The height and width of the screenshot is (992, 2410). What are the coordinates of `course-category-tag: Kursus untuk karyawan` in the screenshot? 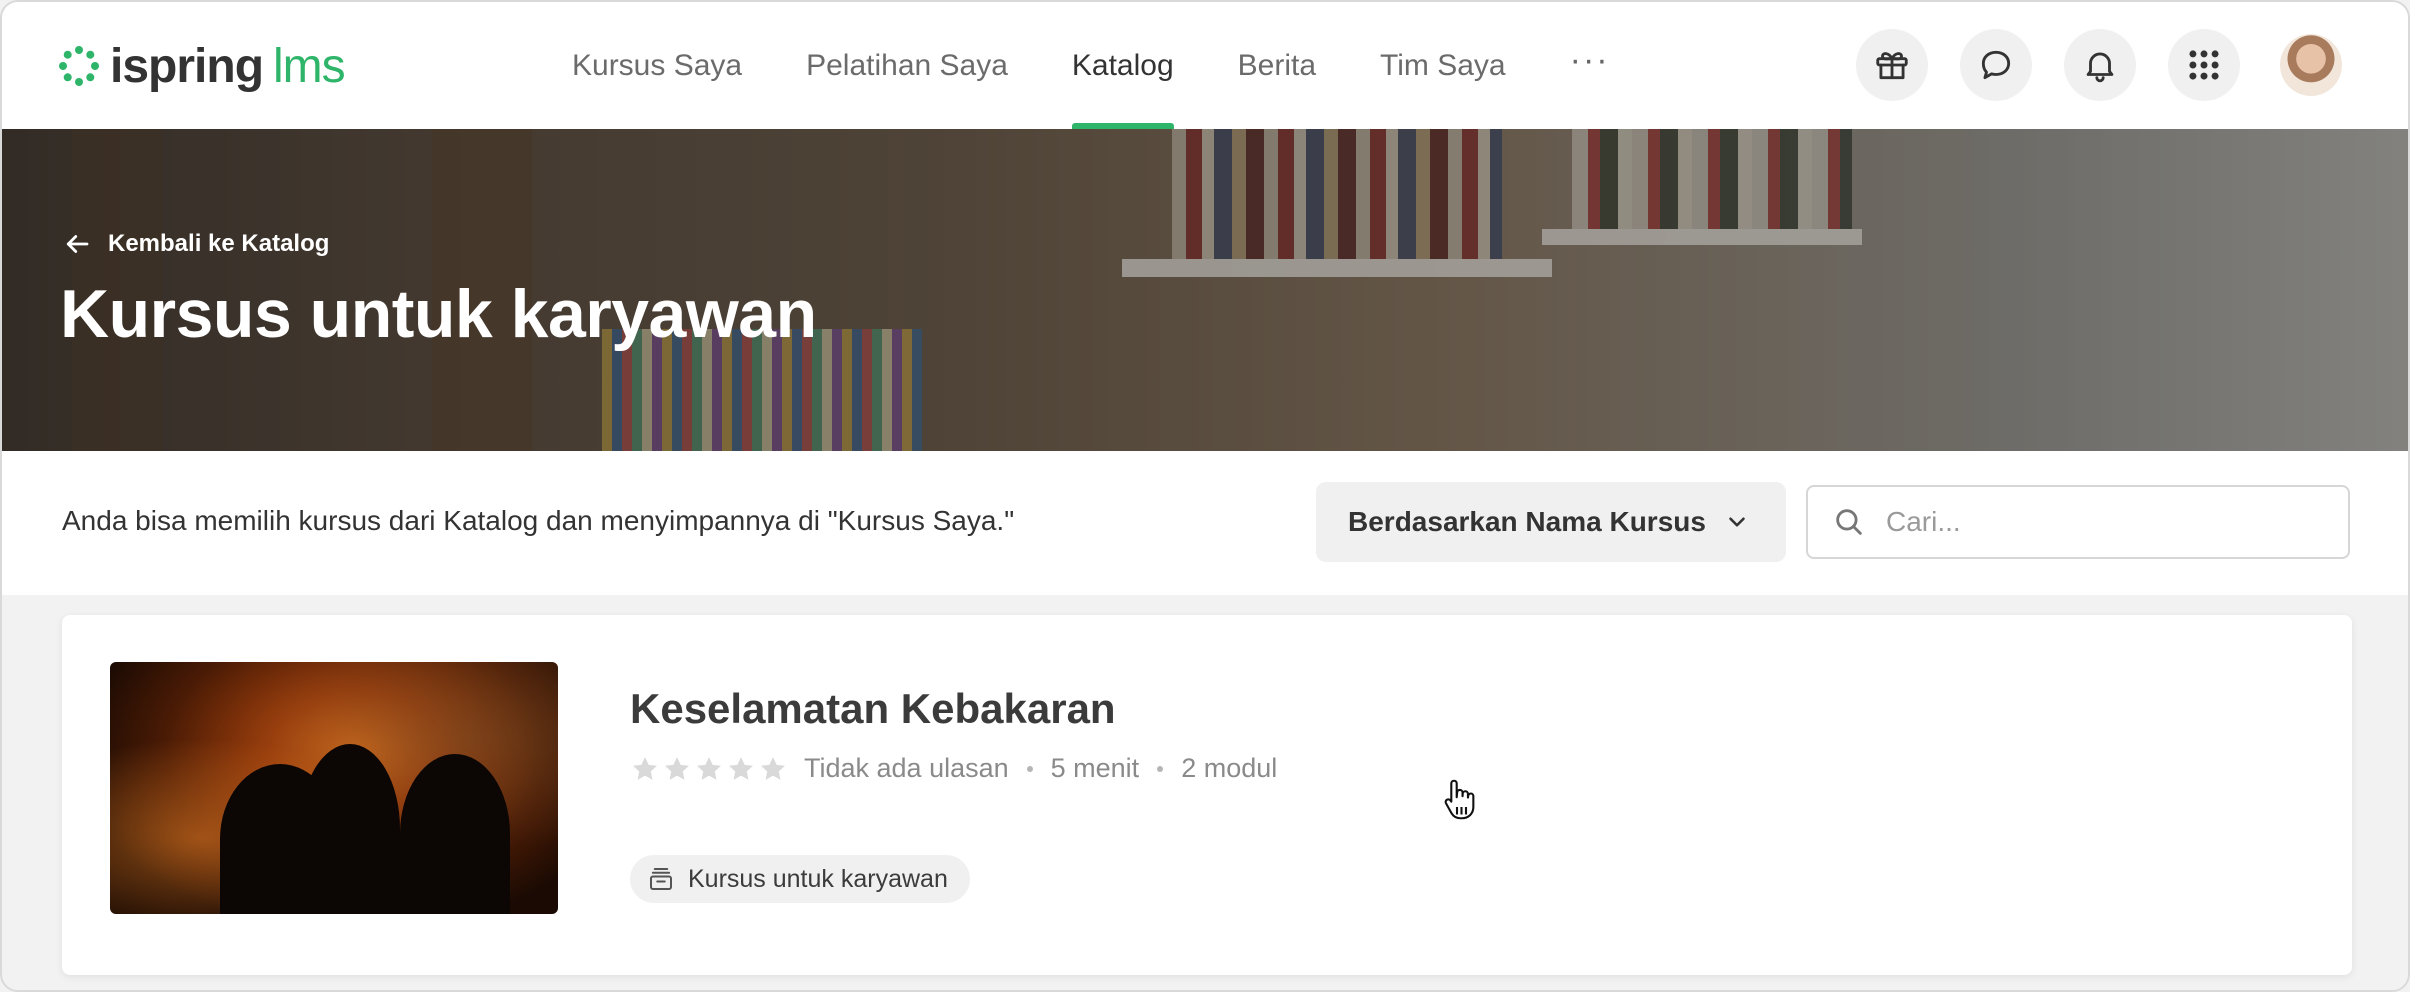 It's located at (800, 879).